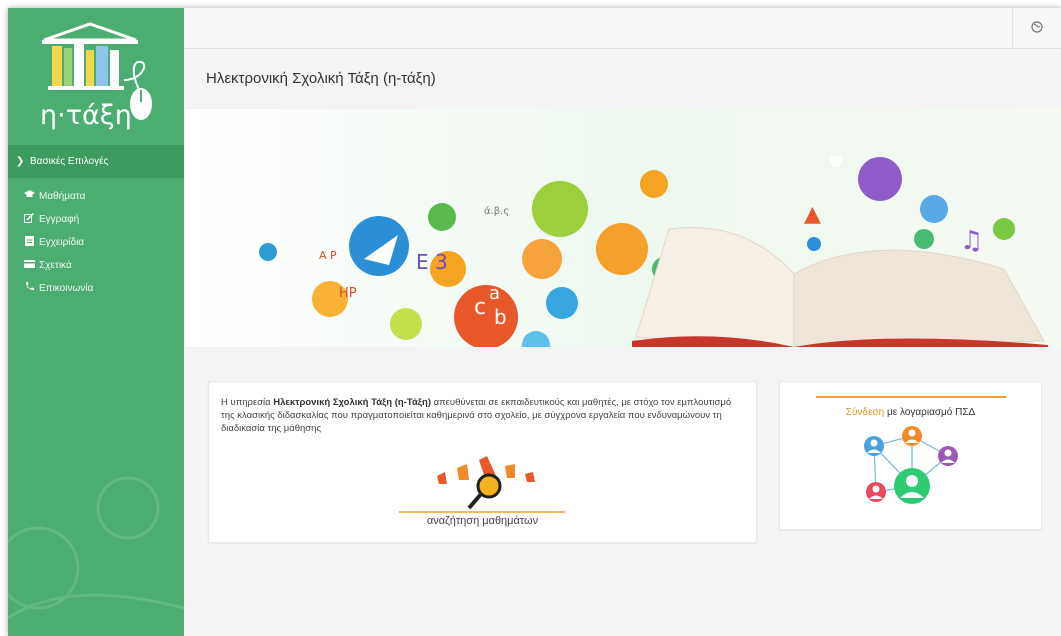 Image resolution: width=1061 pixels, height=636 pixels. Describe the element at coordinates (622, 28) in the screenshot. I see `top-bar` at that location.